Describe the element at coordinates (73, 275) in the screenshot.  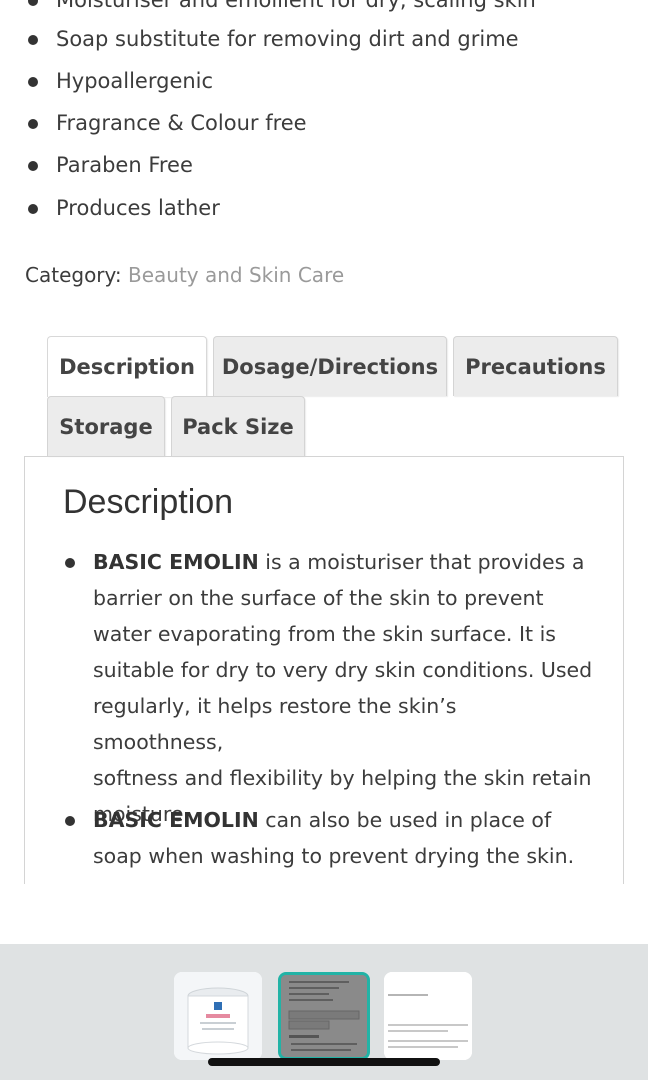
I see `category-label: Category:` at that location.